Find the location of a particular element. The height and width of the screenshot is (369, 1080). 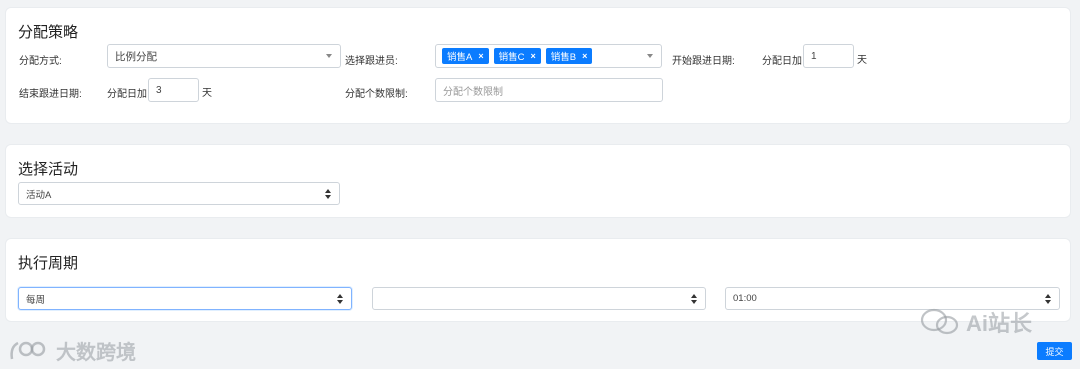

schedule-title: 执行周期 is located at coordinates (48, 263).